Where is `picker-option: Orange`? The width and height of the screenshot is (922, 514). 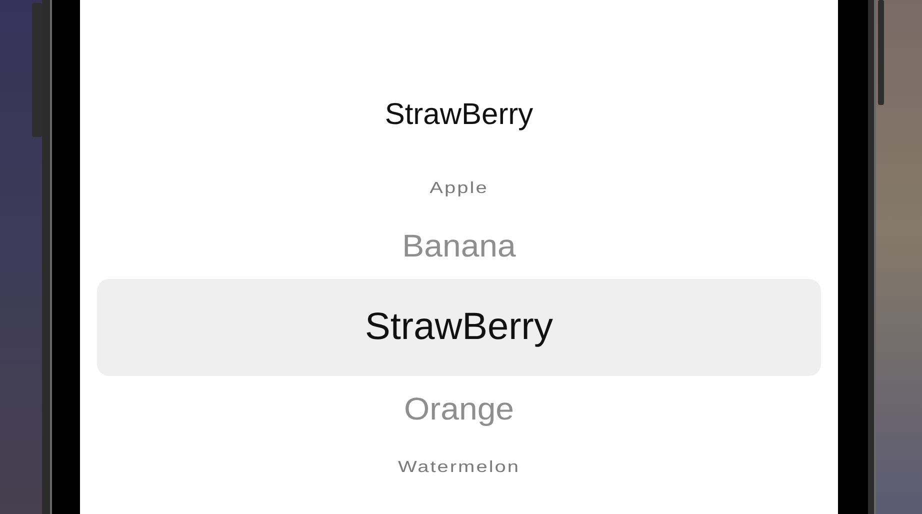
picker-option: Orange is located at coordinates (459, 409).